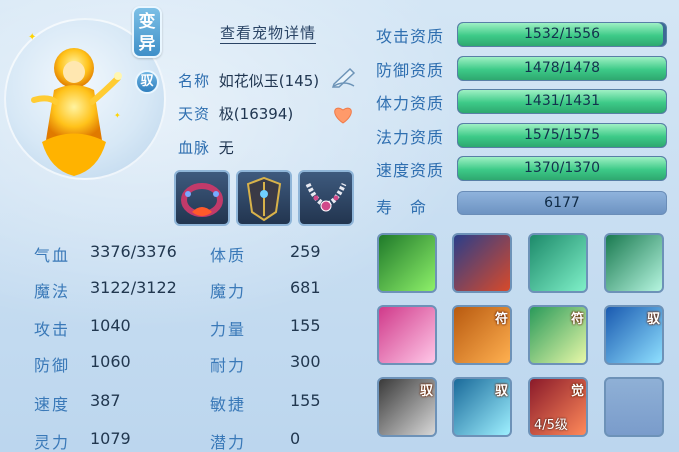  What do you see at coordinates (410, 70) in the screenshot?
I see `aptitude-label: 防御资质` at bounding box center [410, 70].